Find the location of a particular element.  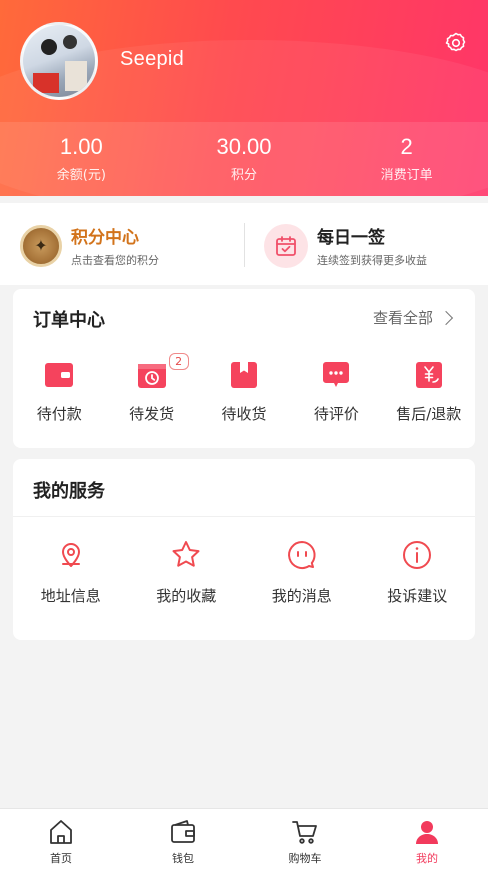

star-icon is located at coordinates (186, 555).